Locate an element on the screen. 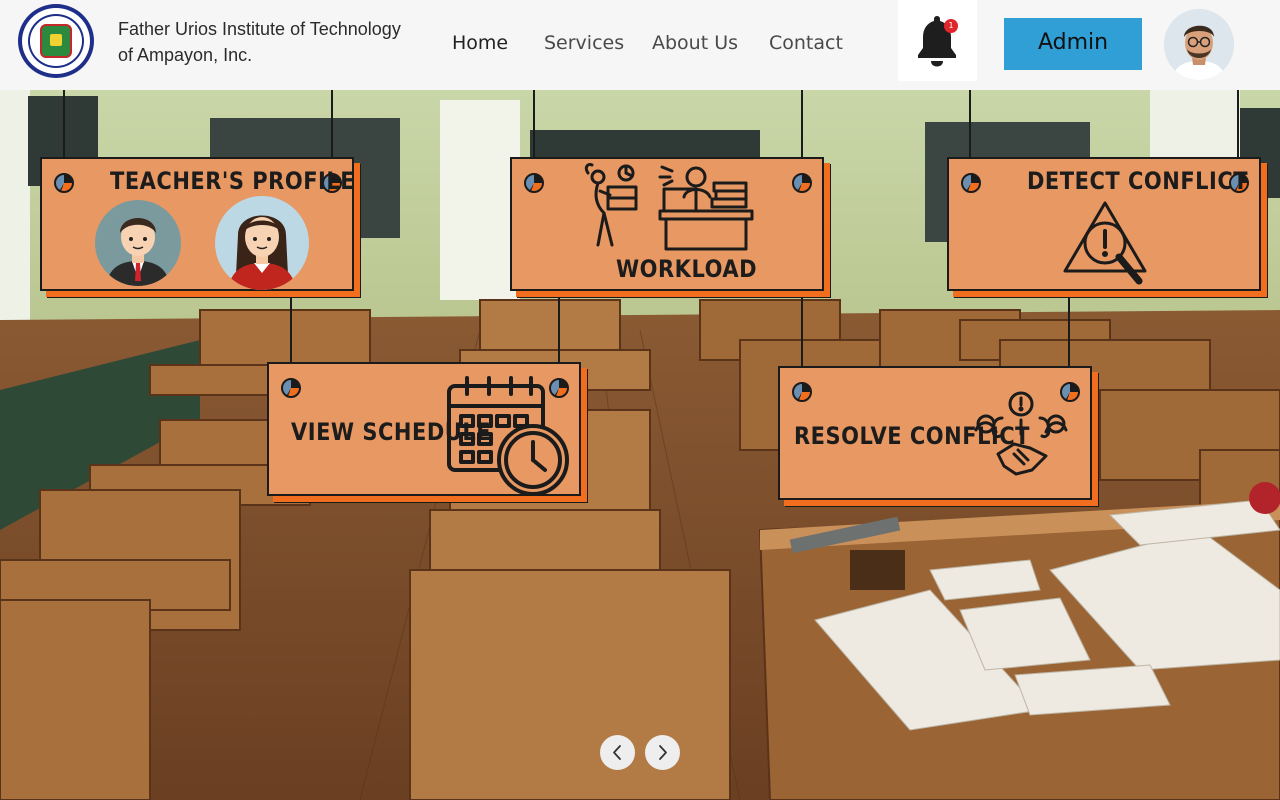  school-name-line1: Father Urios Institute of Technology is located at coordinates (259, 29).